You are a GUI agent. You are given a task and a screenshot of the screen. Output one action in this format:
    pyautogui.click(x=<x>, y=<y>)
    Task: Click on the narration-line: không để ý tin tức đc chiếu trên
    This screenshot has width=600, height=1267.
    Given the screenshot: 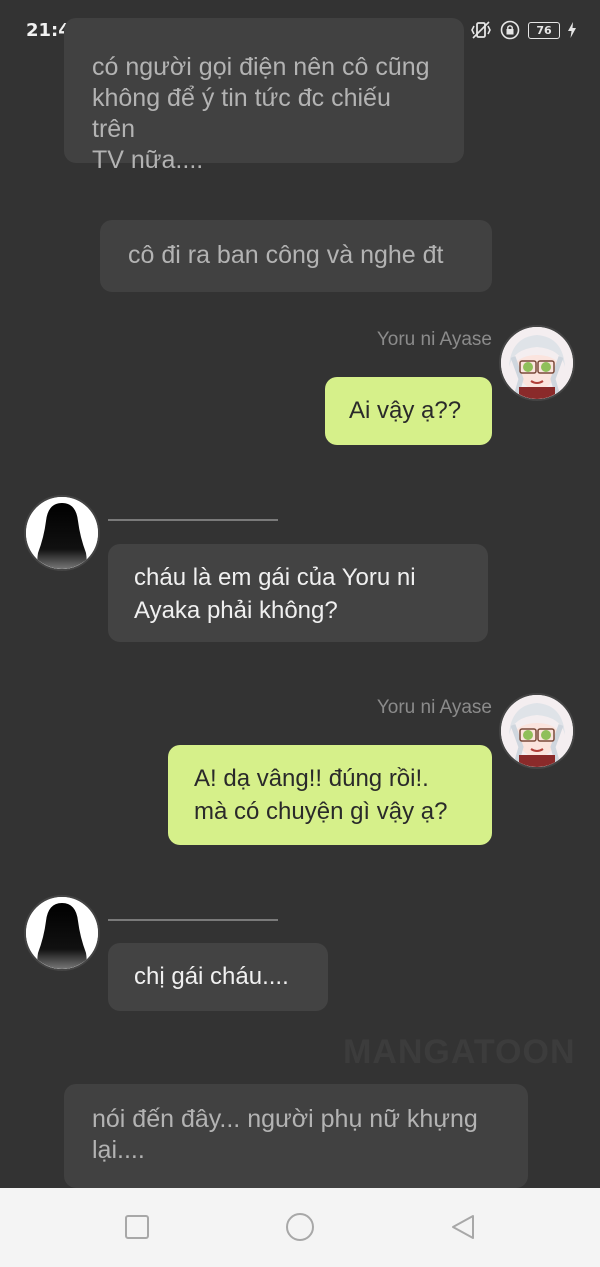 What is the action you would take?
    pyautogui.click(x=241, y=113)
    